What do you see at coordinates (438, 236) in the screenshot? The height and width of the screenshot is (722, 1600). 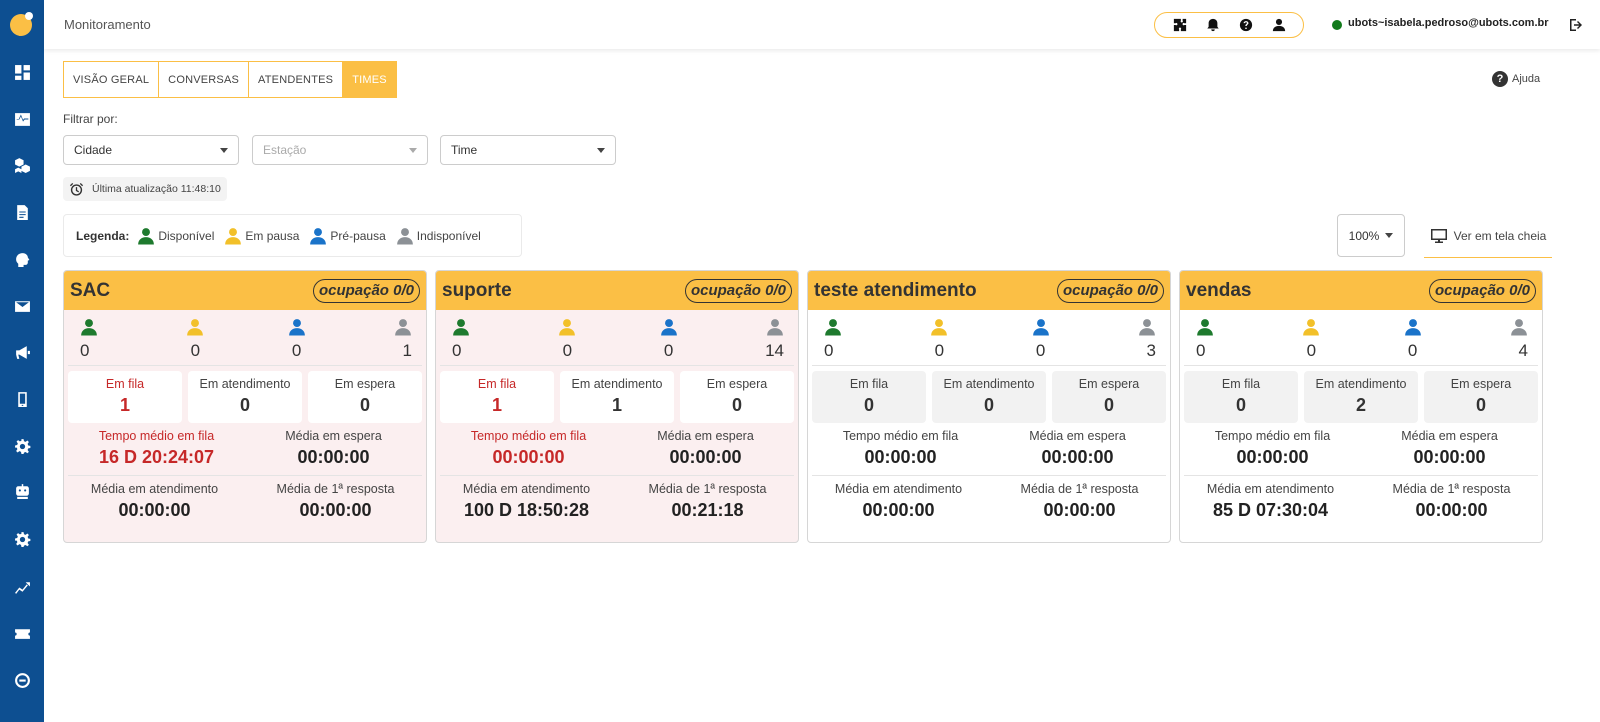 I see `legend-item-unavailable: Indisponível` at bounding box center [438, 236].